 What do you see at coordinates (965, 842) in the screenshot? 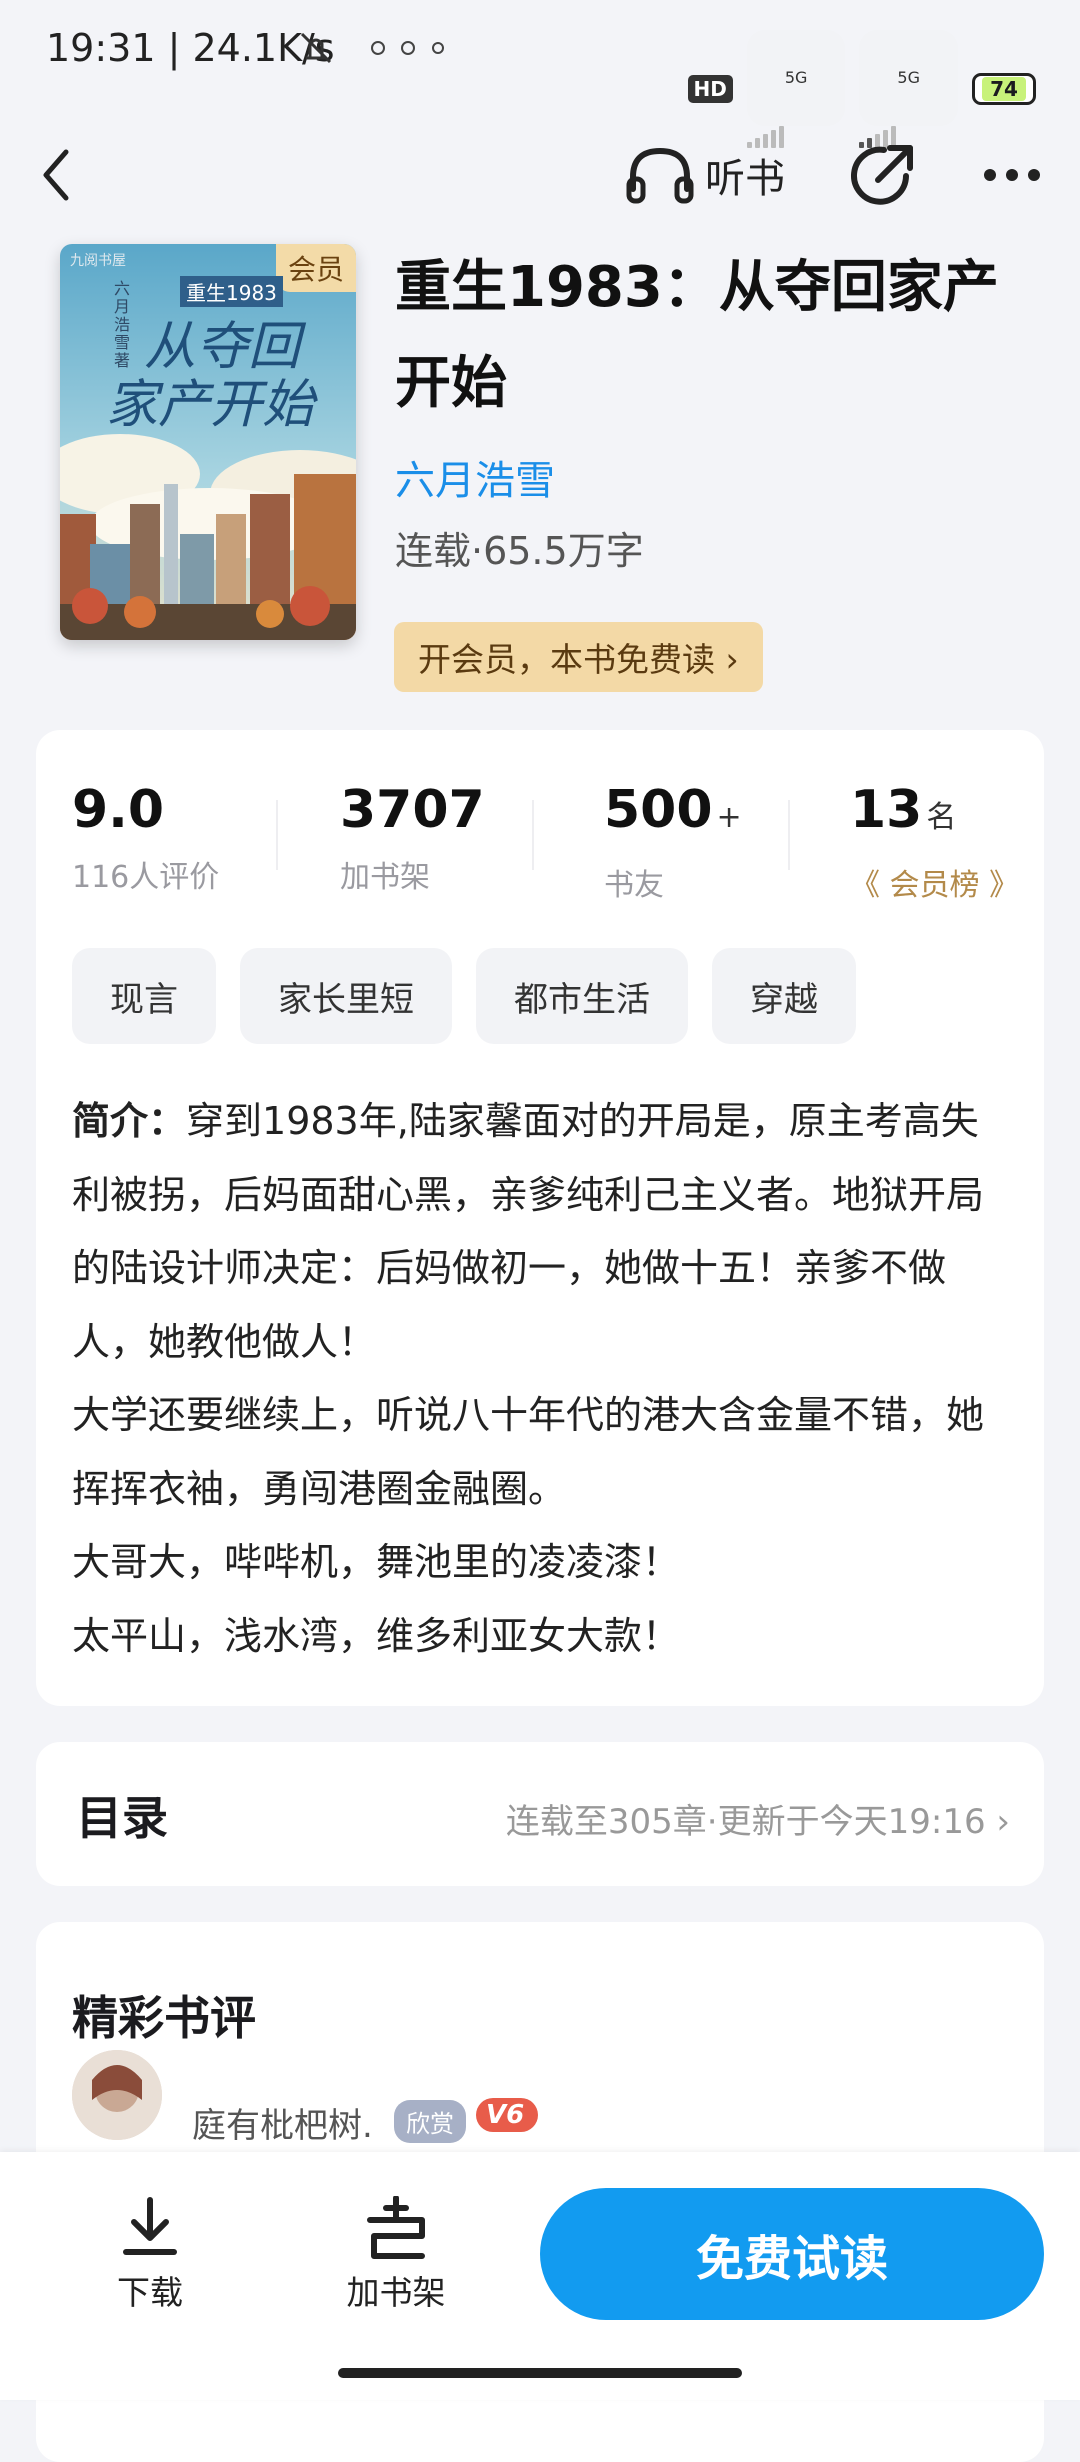
I see `stat-vip-rank: 13 名 《 会员榜 》` at bounding box center [965, 842].